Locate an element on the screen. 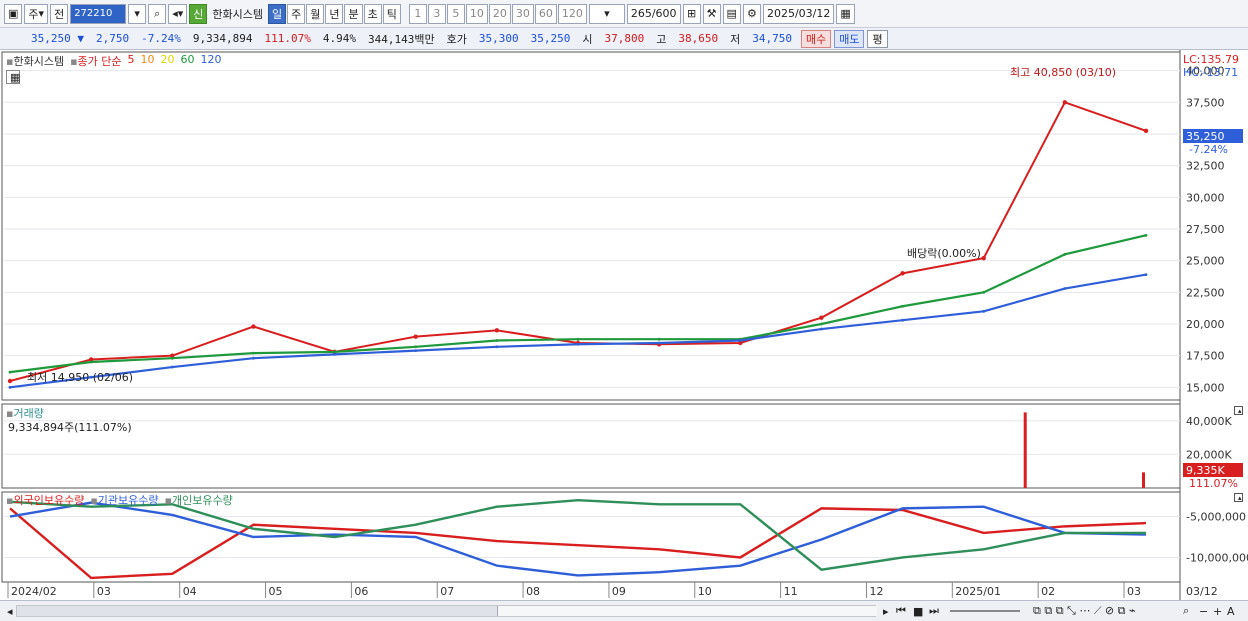  minute-tab: 10 is located at coordinates (476, 13).